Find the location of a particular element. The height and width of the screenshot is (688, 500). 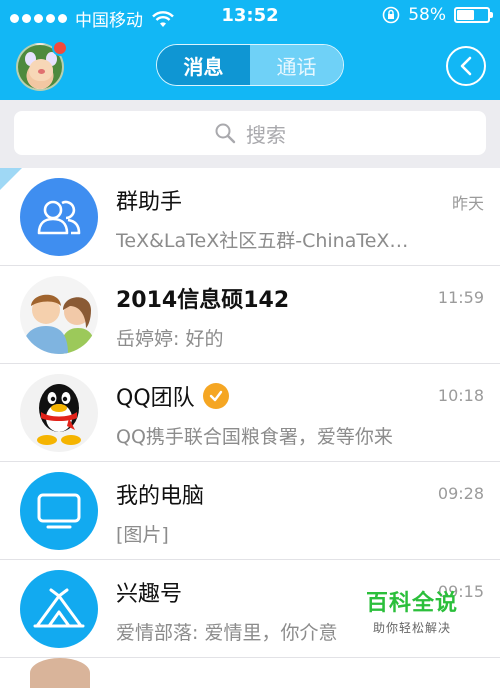

conversation-row: QQ团队 10:18 QQ携手联合国粮食署，爱等你来 is located at coordinates (250, 413).